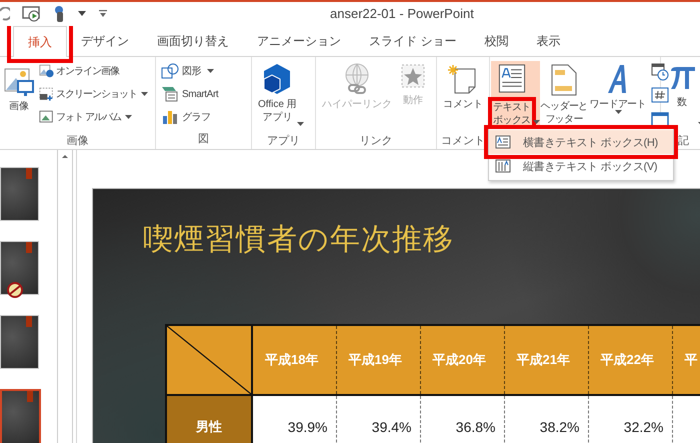  Describe the element at coordinates (280, 97) in the screenshot. I see `ribbon-button: Office 用 アプリ` at that location.